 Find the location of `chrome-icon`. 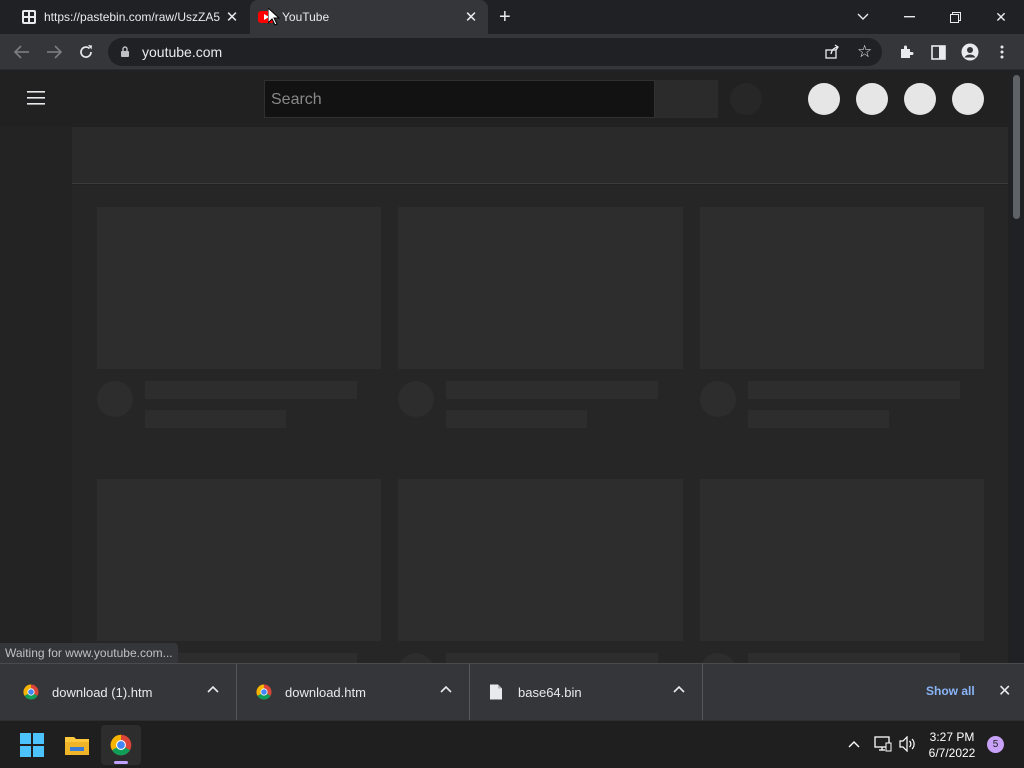

chrome-icon is located at coordinates (121, 745).